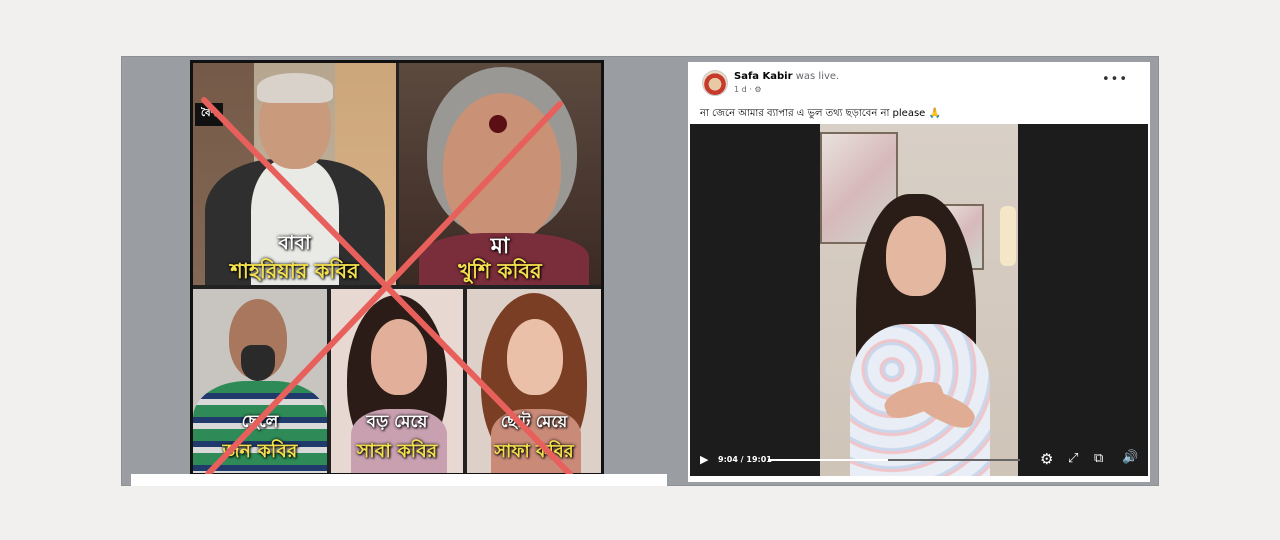 This screenshot has height=540, width=1280. I want to click on collage-tile-father: বৈশ বাবা শাহরিয়ার কবির, so click(294, 174).